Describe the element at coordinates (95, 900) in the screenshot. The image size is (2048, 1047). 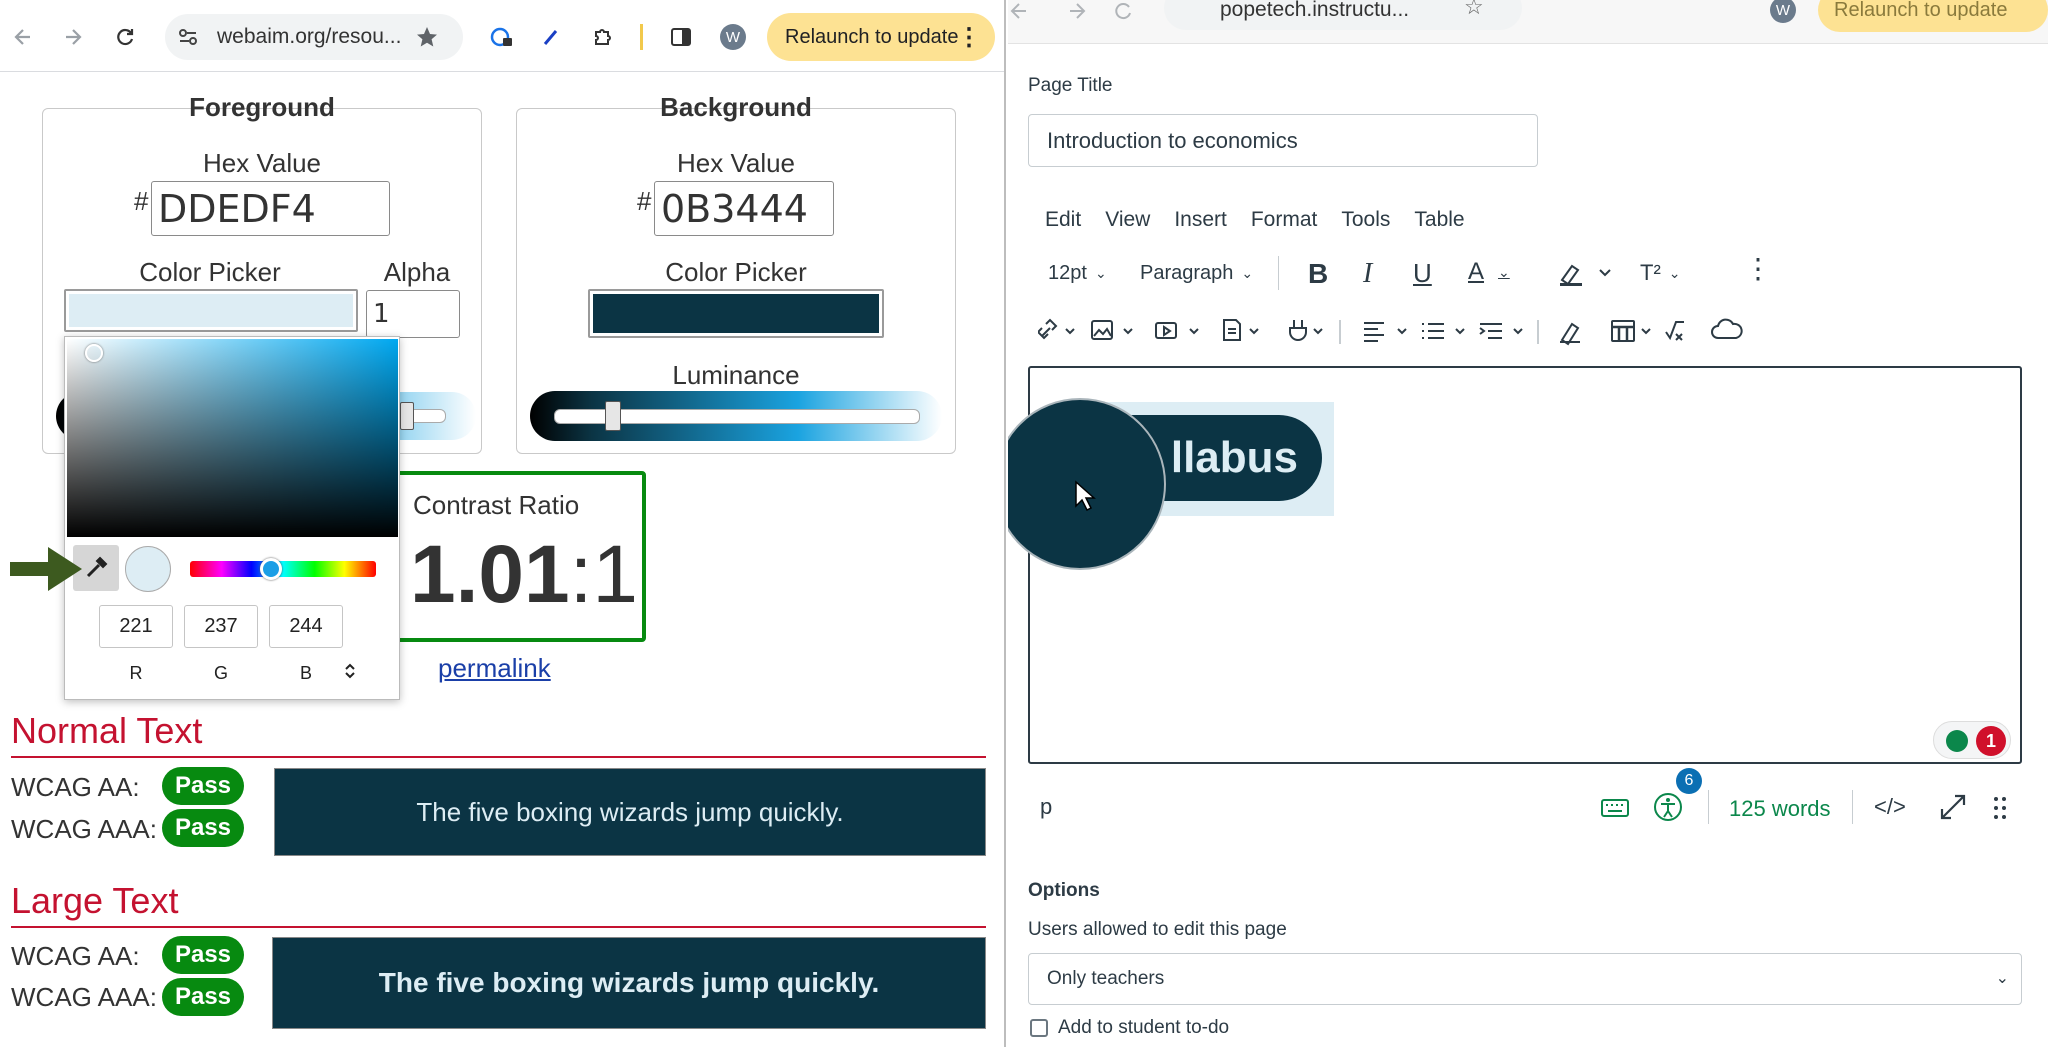
I see `large-text-heading: Large Text` at that location.